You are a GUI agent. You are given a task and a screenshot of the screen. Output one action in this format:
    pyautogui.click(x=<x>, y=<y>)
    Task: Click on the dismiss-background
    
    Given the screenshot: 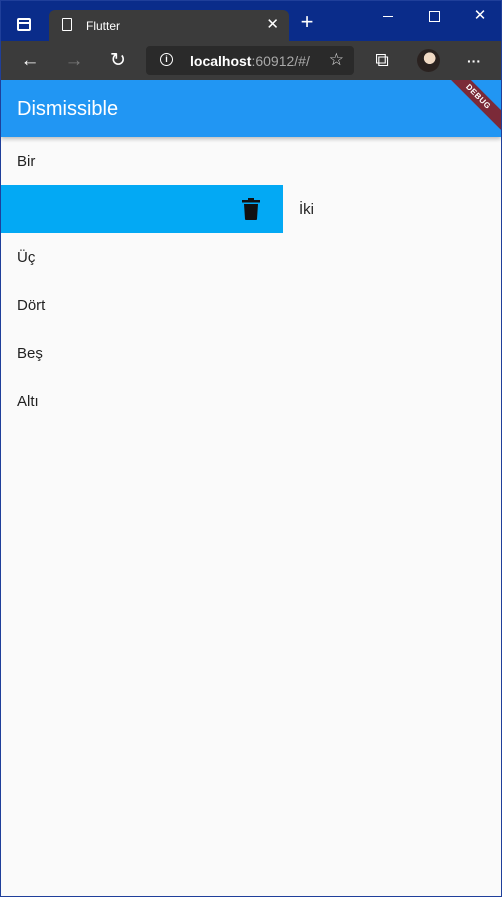 What is the action you would take?
    pyautogui.click(x=142, y=209)
    